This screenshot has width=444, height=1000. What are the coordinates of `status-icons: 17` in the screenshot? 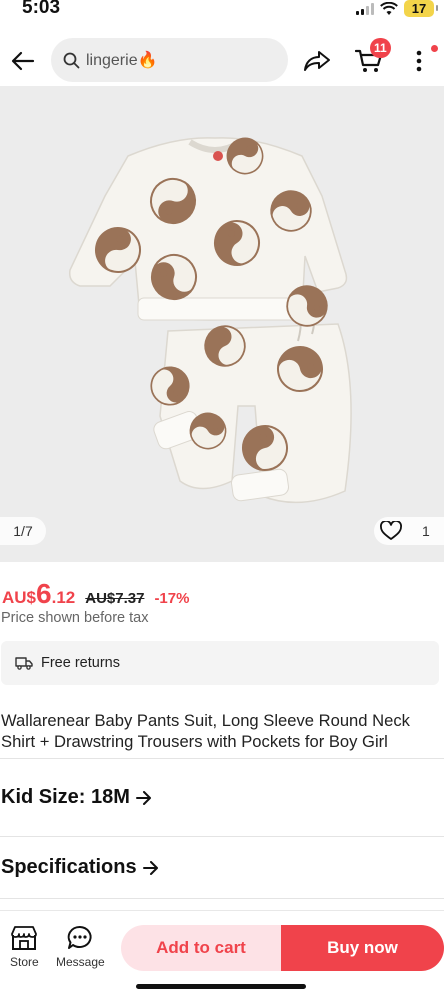 It's located at (397, 8).